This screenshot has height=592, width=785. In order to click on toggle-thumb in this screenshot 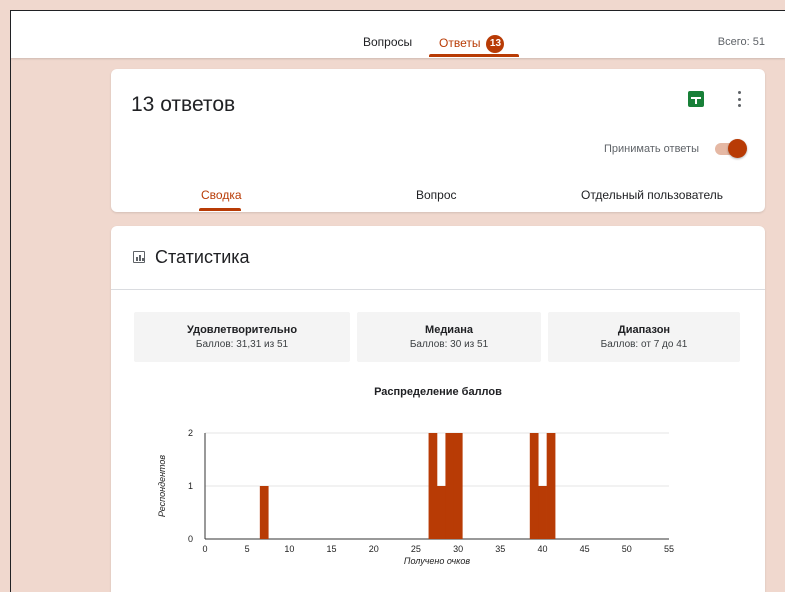, I will do `click(737, 148)`.